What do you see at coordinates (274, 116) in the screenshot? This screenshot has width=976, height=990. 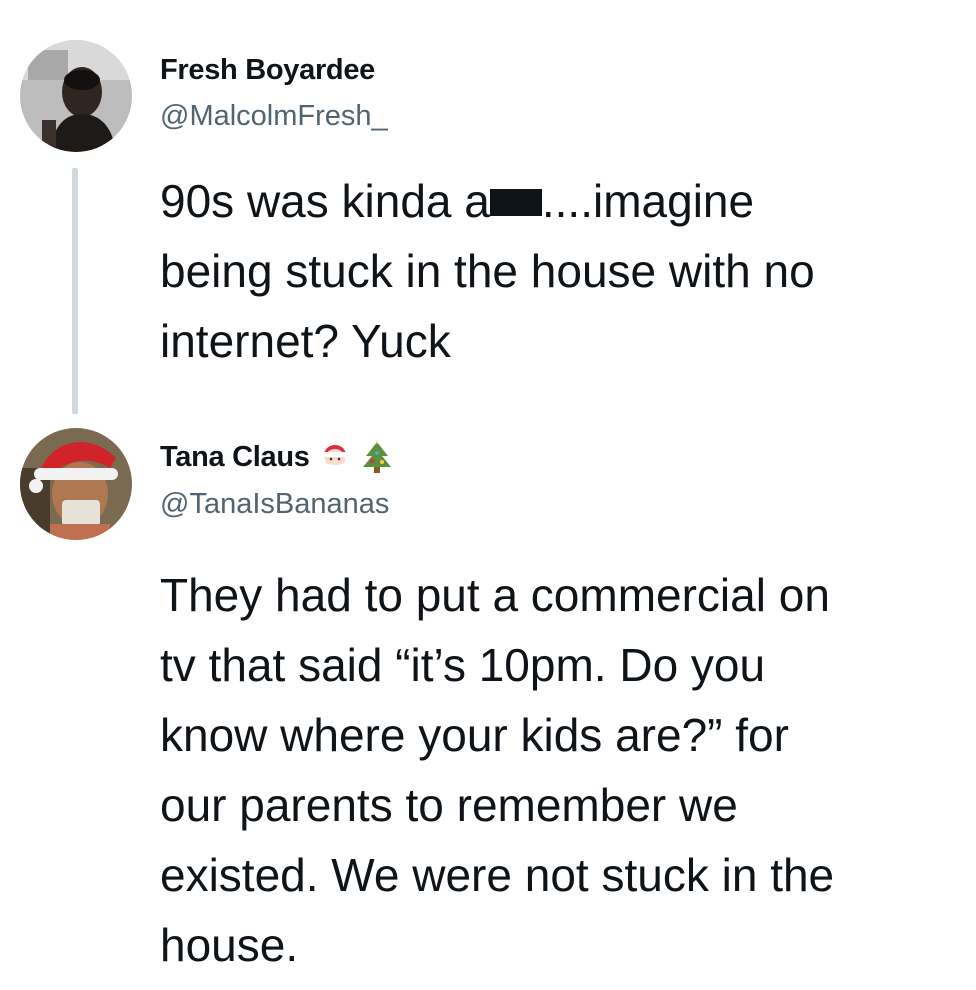 I see `user-handle: @MalcolmFresh_` at bounding box center [274, 116].